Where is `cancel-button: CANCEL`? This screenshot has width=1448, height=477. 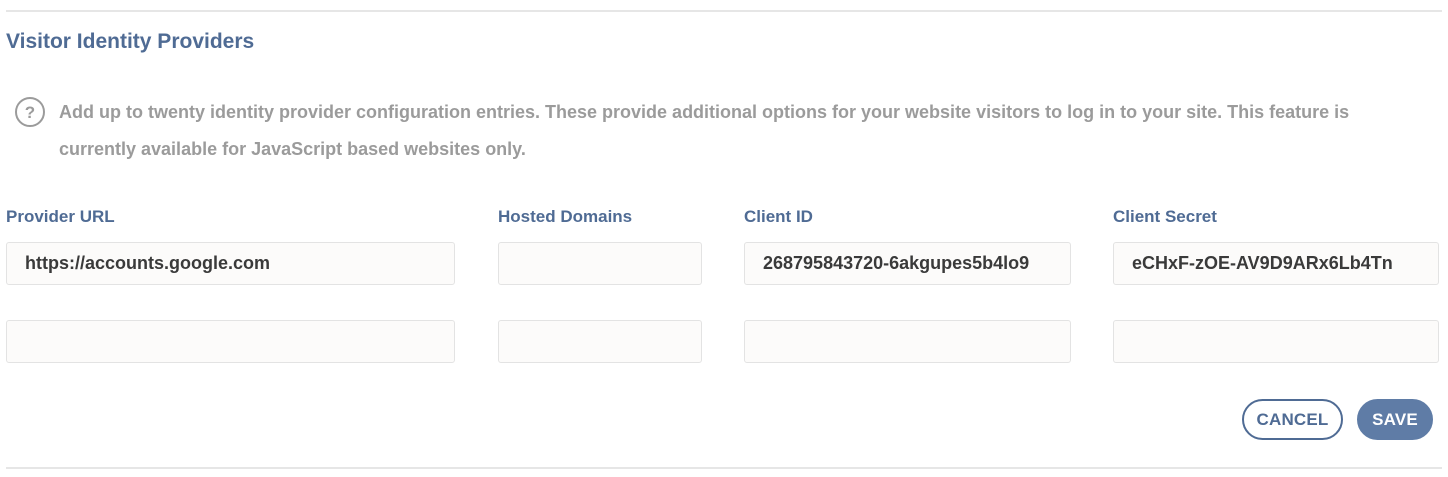
cancel-button: CANCEL is located at coordinates (1292, 419).